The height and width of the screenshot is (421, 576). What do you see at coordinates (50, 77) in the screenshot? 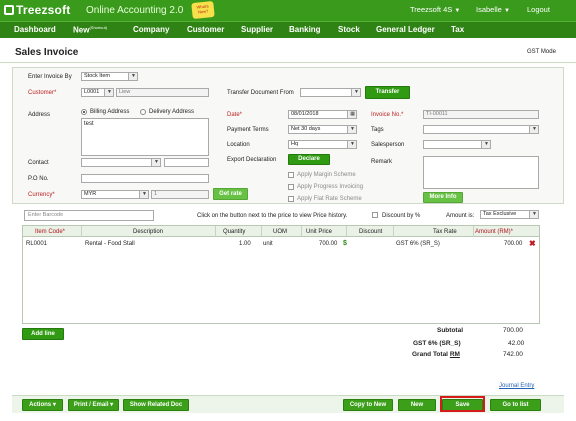
I see `enter-by-label: Enter Invoice By` at bounding box center [50, 77].